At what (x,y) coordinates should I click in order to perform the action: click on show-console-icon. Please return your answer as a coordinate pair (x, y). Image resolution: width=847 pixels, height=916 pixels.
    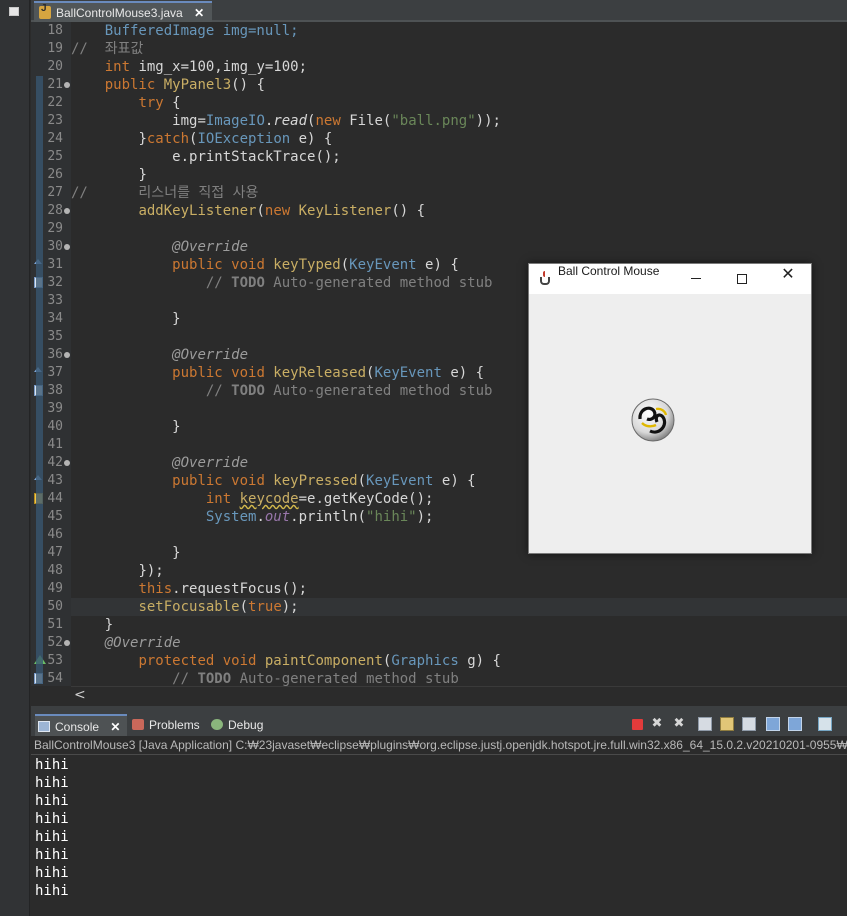
    Looking at the image, I should click on (749, 724).